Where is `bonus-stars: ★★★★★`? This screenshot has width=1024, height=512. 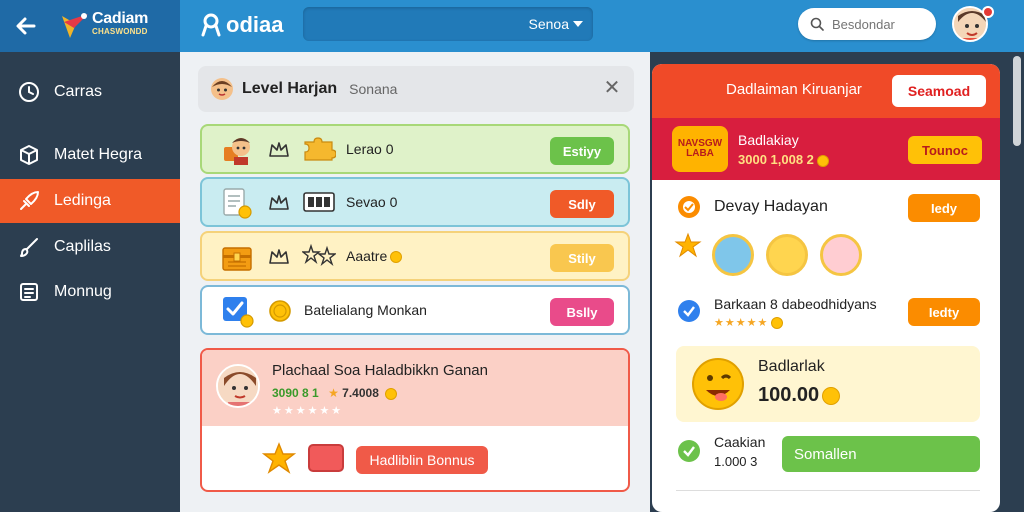
bonus-stars: ★★★★★ is located at coordinates (749, 323).